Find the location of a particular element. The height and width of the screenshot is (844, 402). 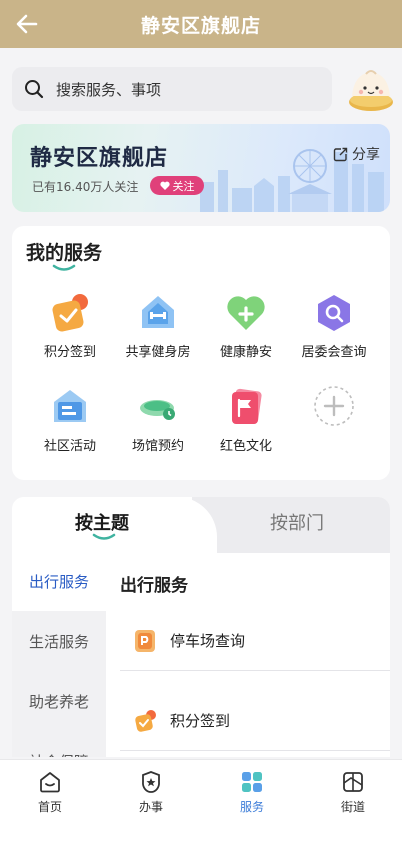

add-icon is located at coordinates (334, 406).